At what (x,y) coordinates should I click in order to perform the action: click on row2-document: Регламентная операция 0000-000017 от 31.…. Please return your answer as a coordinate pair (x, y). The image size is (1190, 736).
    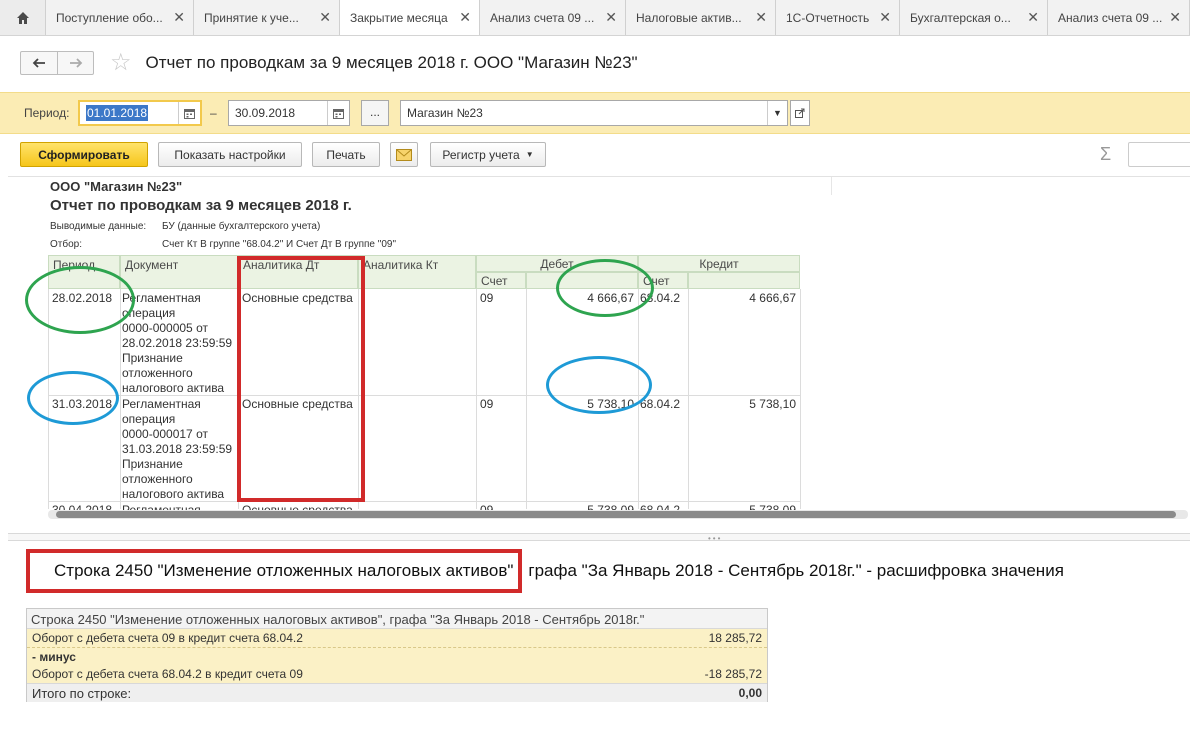
    Looking at the image, I should click on (180, 449).